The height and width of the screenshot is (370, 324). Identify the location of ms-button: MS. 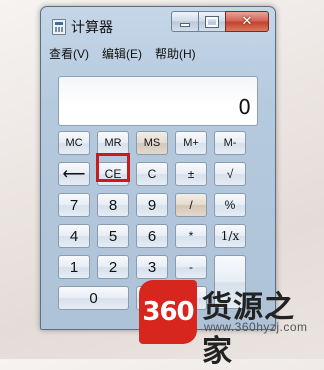
(152, 143).